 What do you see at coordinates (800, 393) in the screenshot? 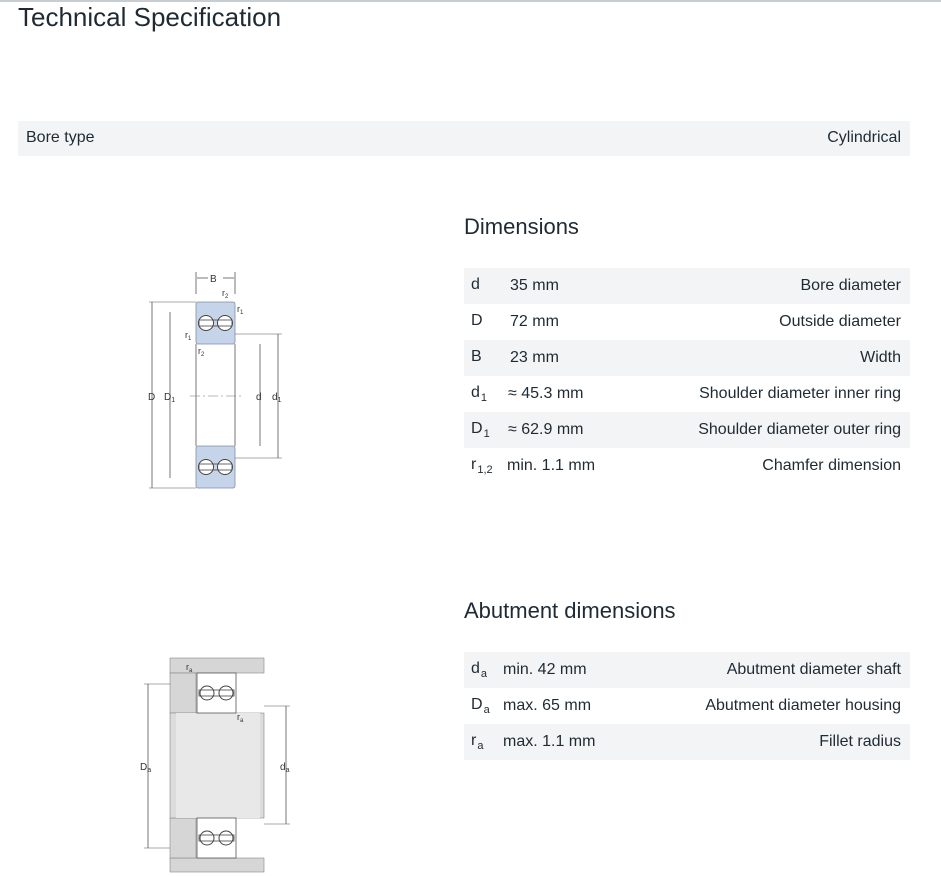
I see `row-description: Shoulder diameter inner ring` at bounding box center [800, 393].